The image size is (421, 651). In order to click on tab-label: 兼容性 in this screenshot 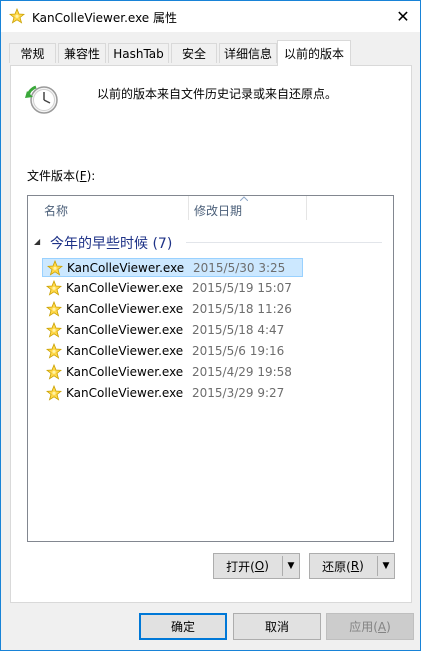, I will do `click(81, 54)`.